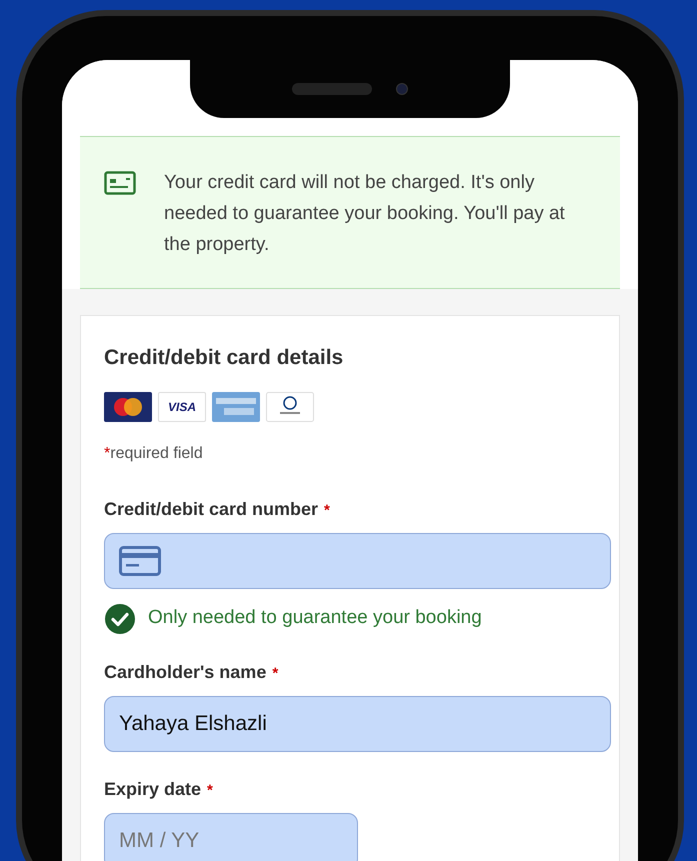  I want to click on name-field: Yahaya Elshazli, so click(357, 724).